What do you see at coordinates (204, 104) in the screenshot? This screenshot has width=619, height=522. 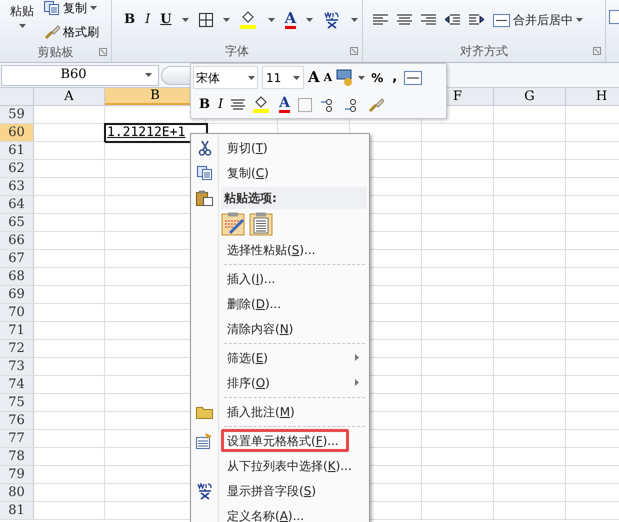 I see `bold-button: B` at bounding box center [204, 104].